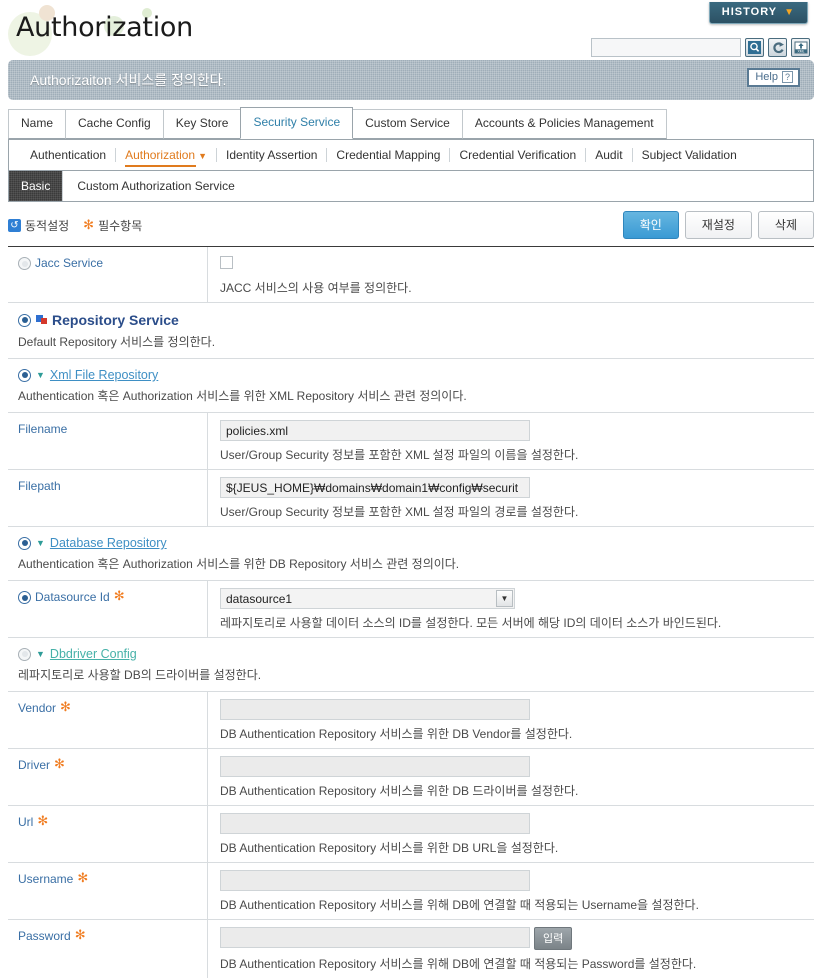 This screenshot has width=822, height=978. What do you see at coordinates (108, 834) in the screenshot?
I see `url-label-cell: Url ✻` at bounding box center [108, 834].